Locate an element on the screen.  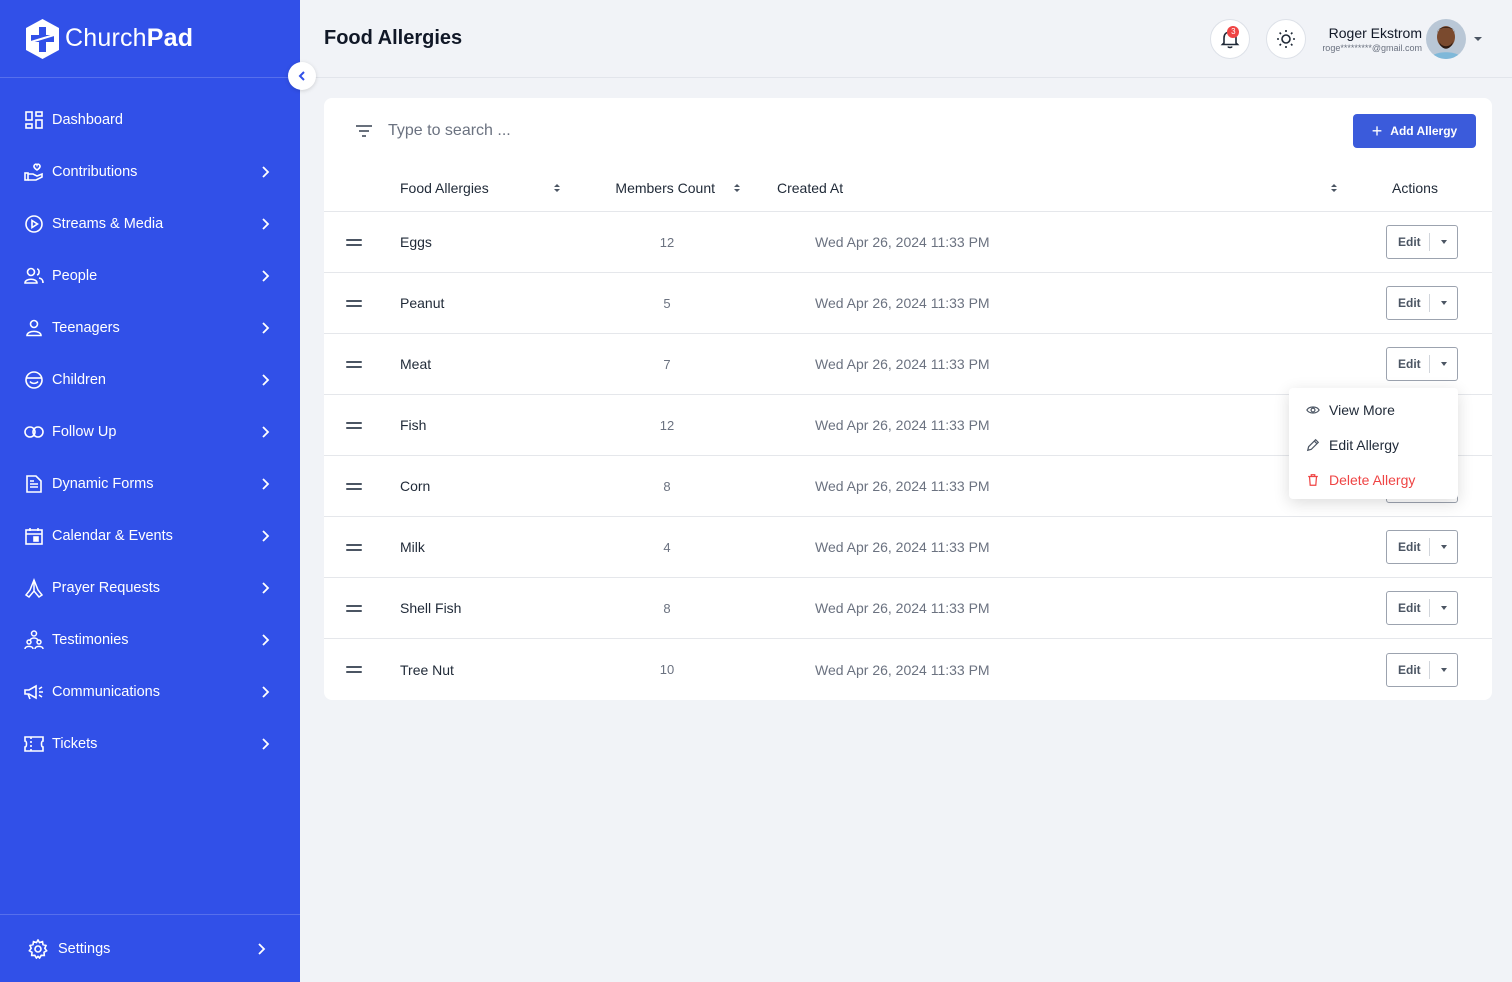
sidebar-item-calendar-events: Calendar & Events is located at coordinates (150, 536).